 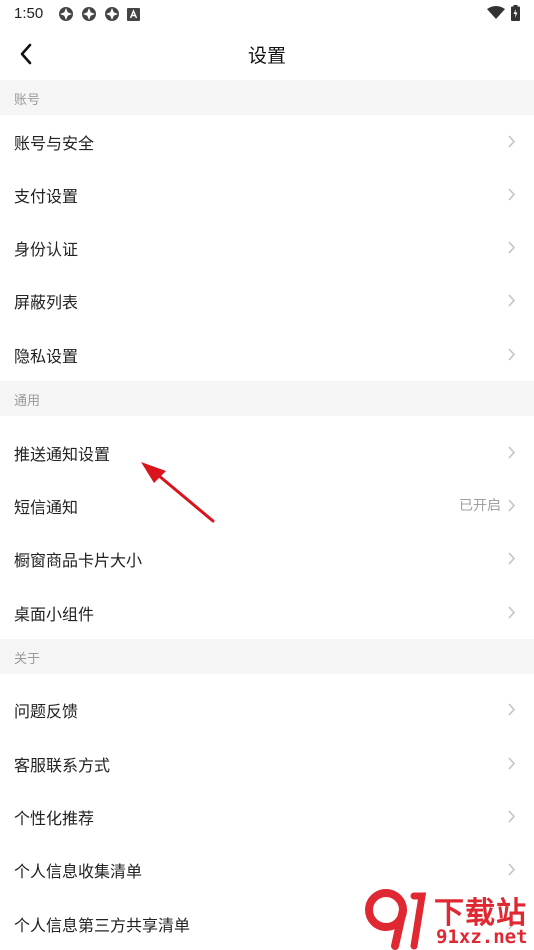 I want to click on item-label: 桌面小组件, so click(x=54, y=614).